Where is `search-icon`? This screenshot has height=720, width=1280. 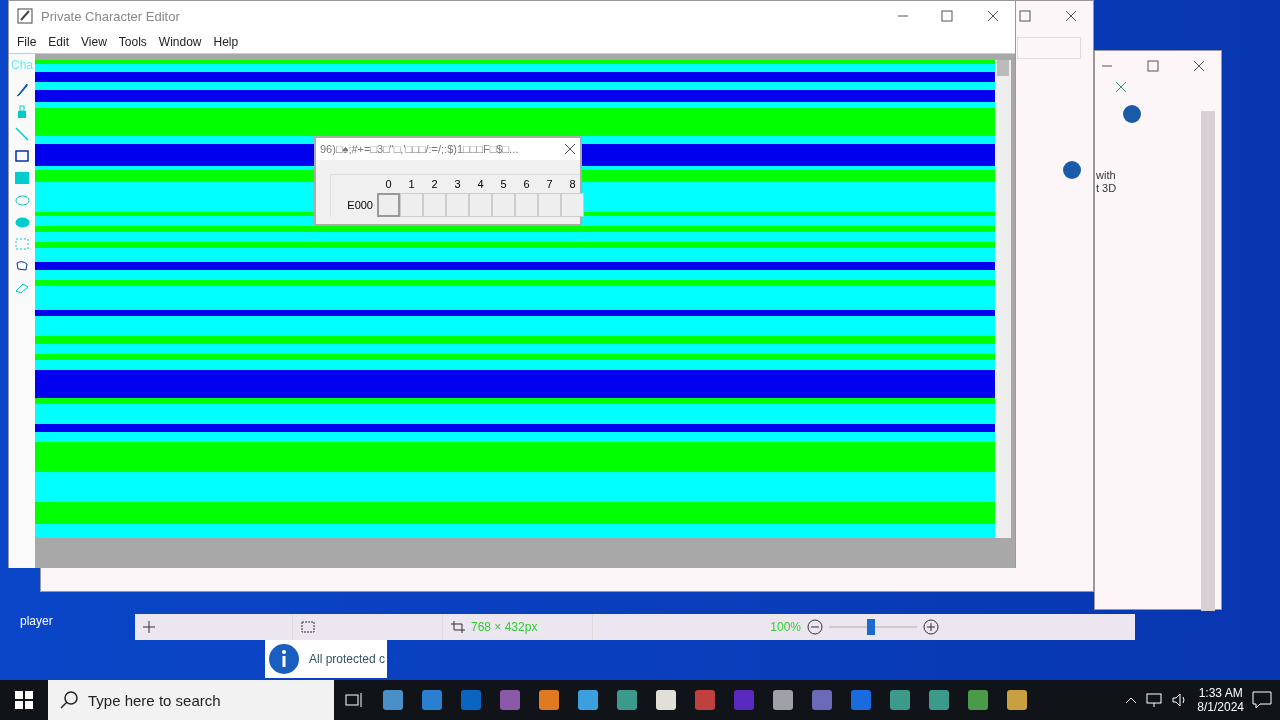
search-icon is located at coordinates (69, 700).